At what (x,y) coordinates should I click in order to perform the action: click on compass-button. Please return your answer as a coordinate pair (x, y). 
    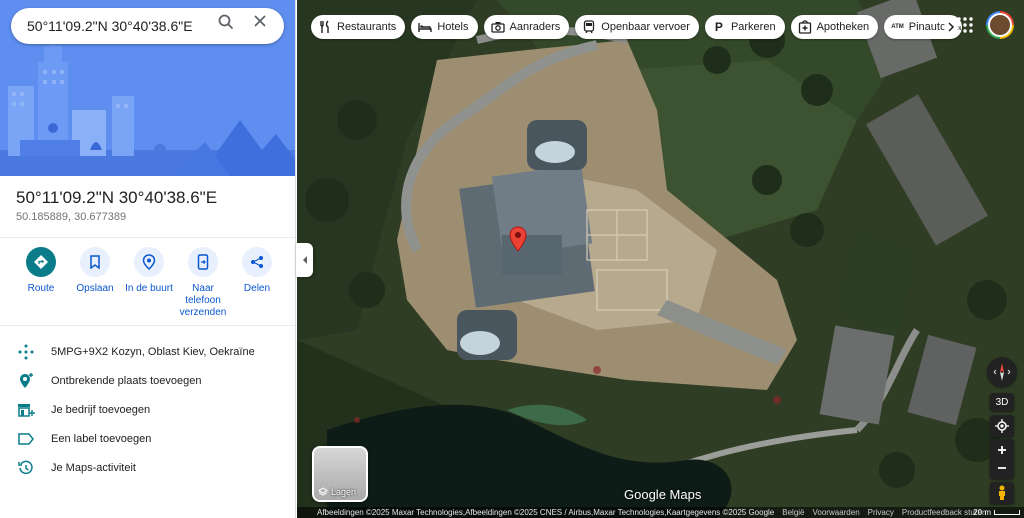
    Looking at the image, I should click on (1002, 372).